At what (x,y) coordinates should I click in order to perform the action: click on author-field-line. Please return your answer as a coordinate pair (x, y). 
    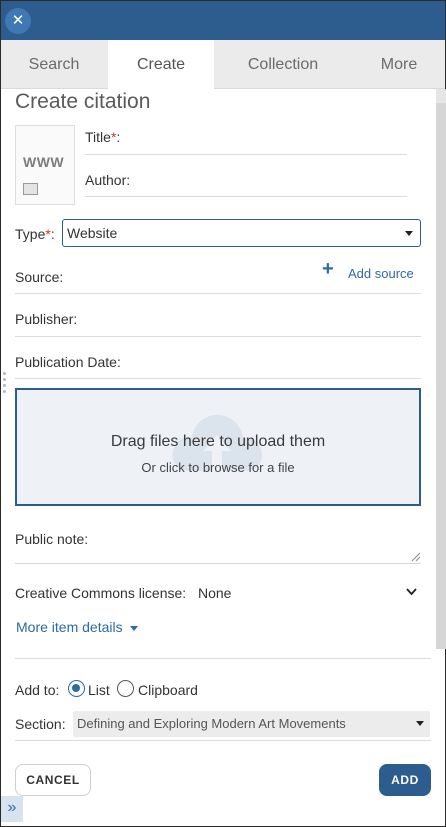
    Looking at the image, I should click on (246, 196).